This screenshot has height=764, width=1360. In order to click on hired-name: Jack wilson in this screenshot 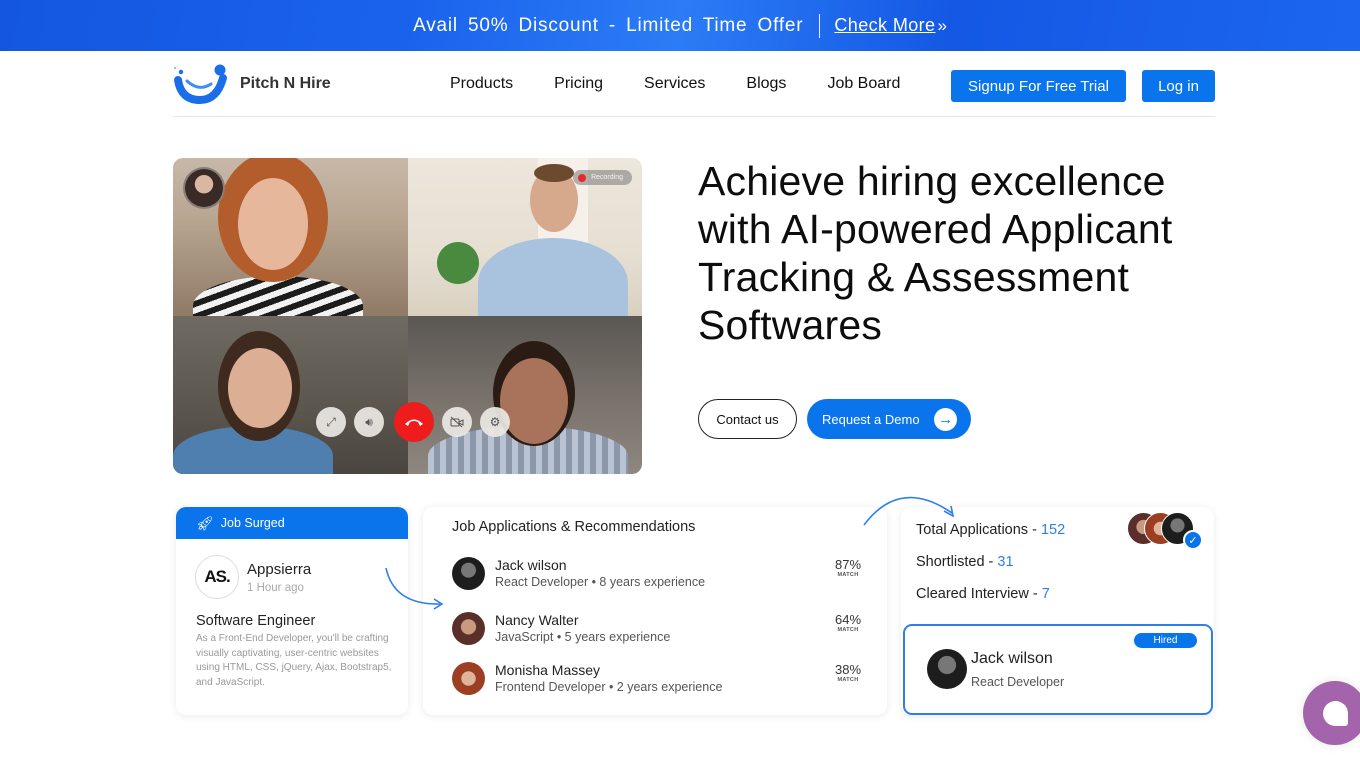, I will do `click(1012, 658)`.